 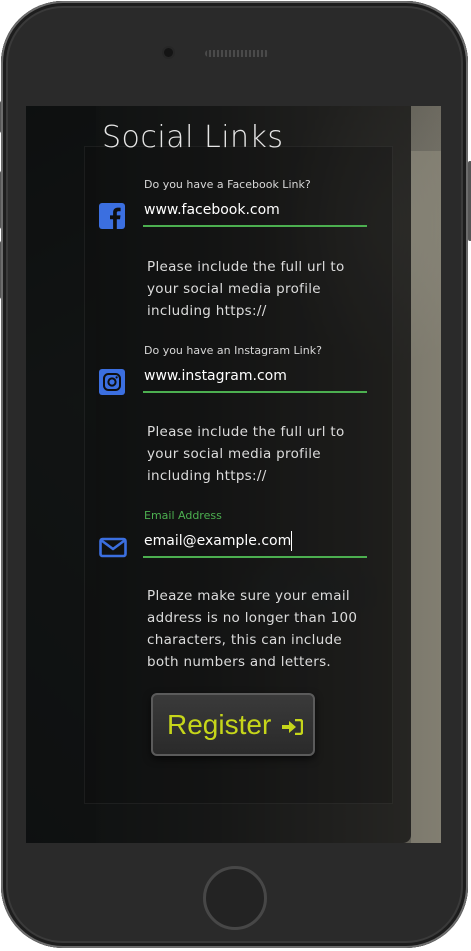 What do you see at coordinates (227, 184) in the screenshot?
I see `facebook-label: Do you have a Facebook Link?` at bounding box center [227, 184].